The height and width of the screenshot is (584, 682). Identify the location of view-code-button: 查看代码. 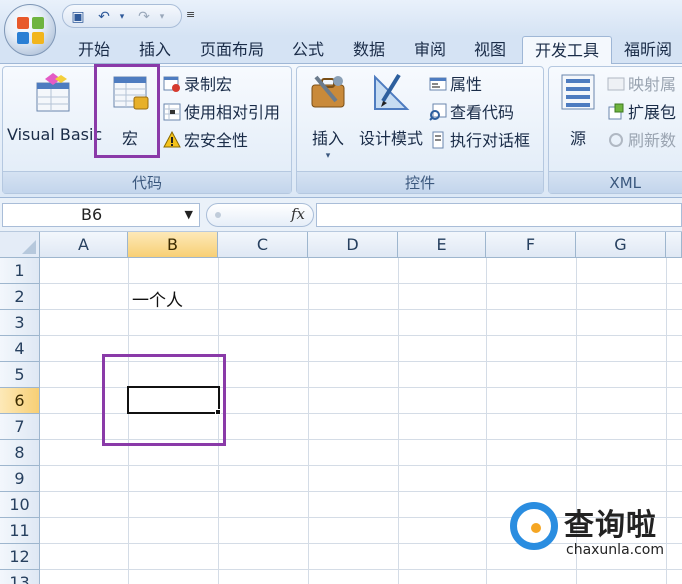
(471, 113).